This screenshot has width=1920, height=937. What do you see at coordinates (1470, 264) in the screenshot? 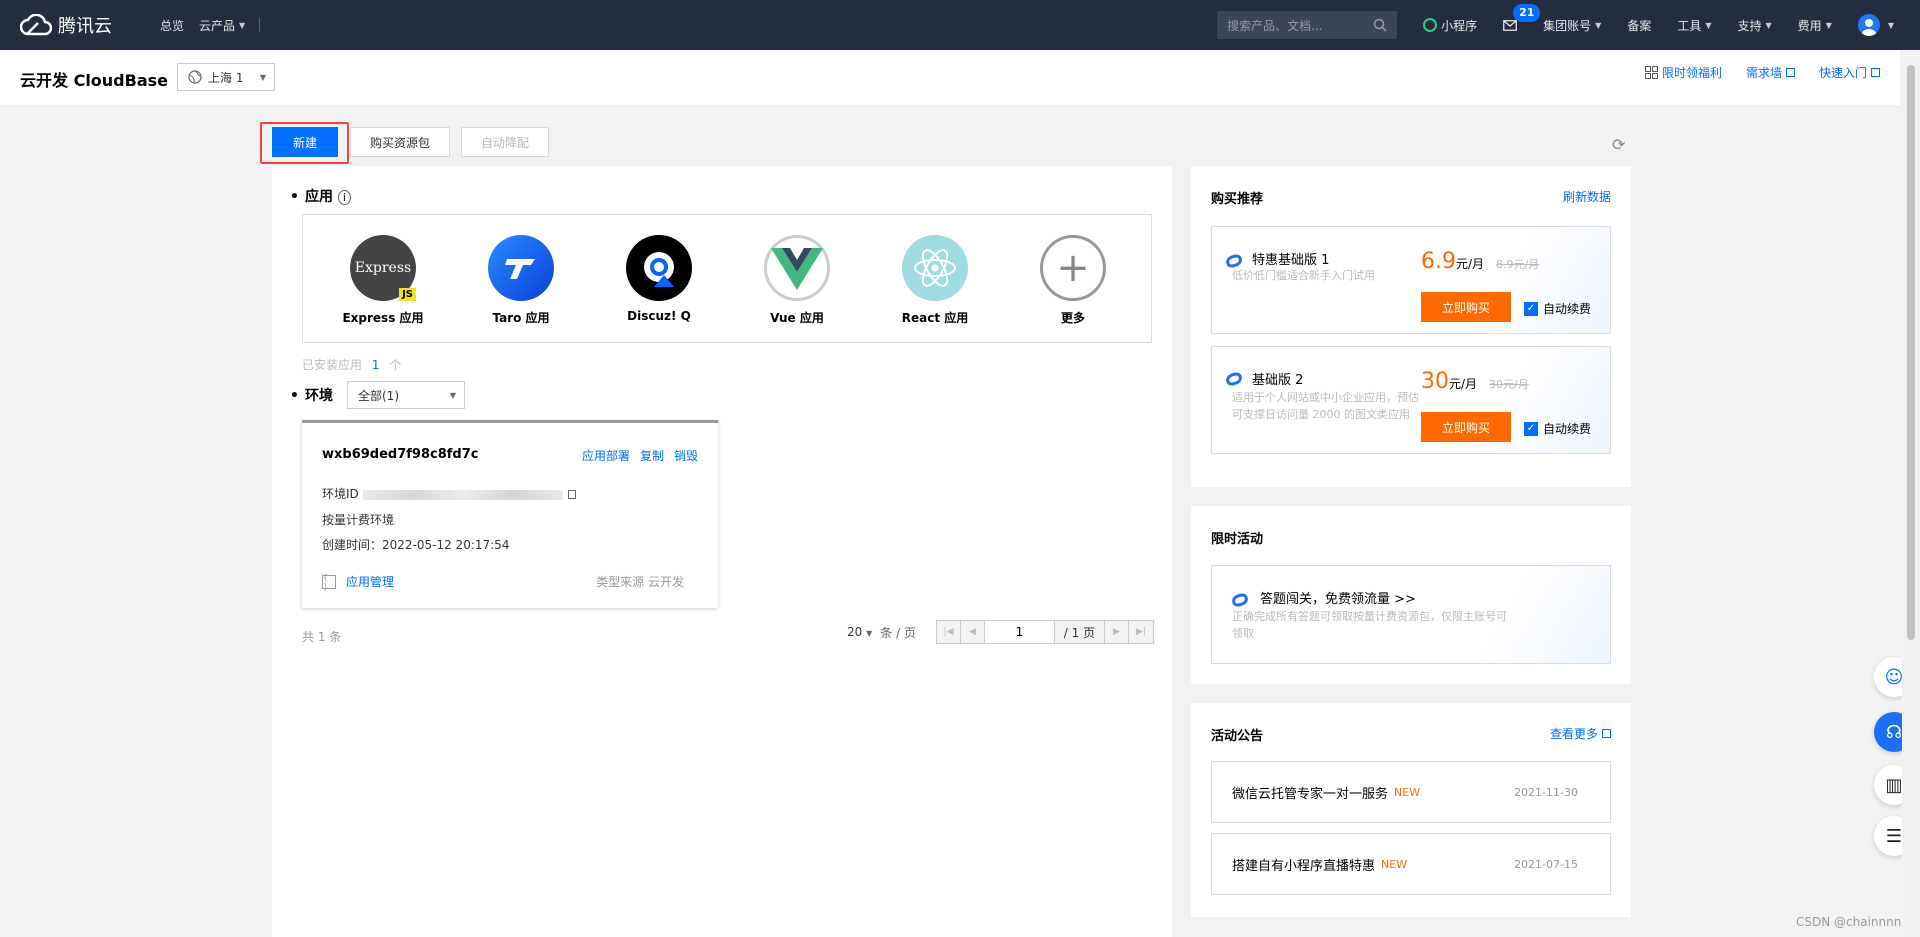
I see `price-unit: 元/月` at bounding box center [1470, 264].